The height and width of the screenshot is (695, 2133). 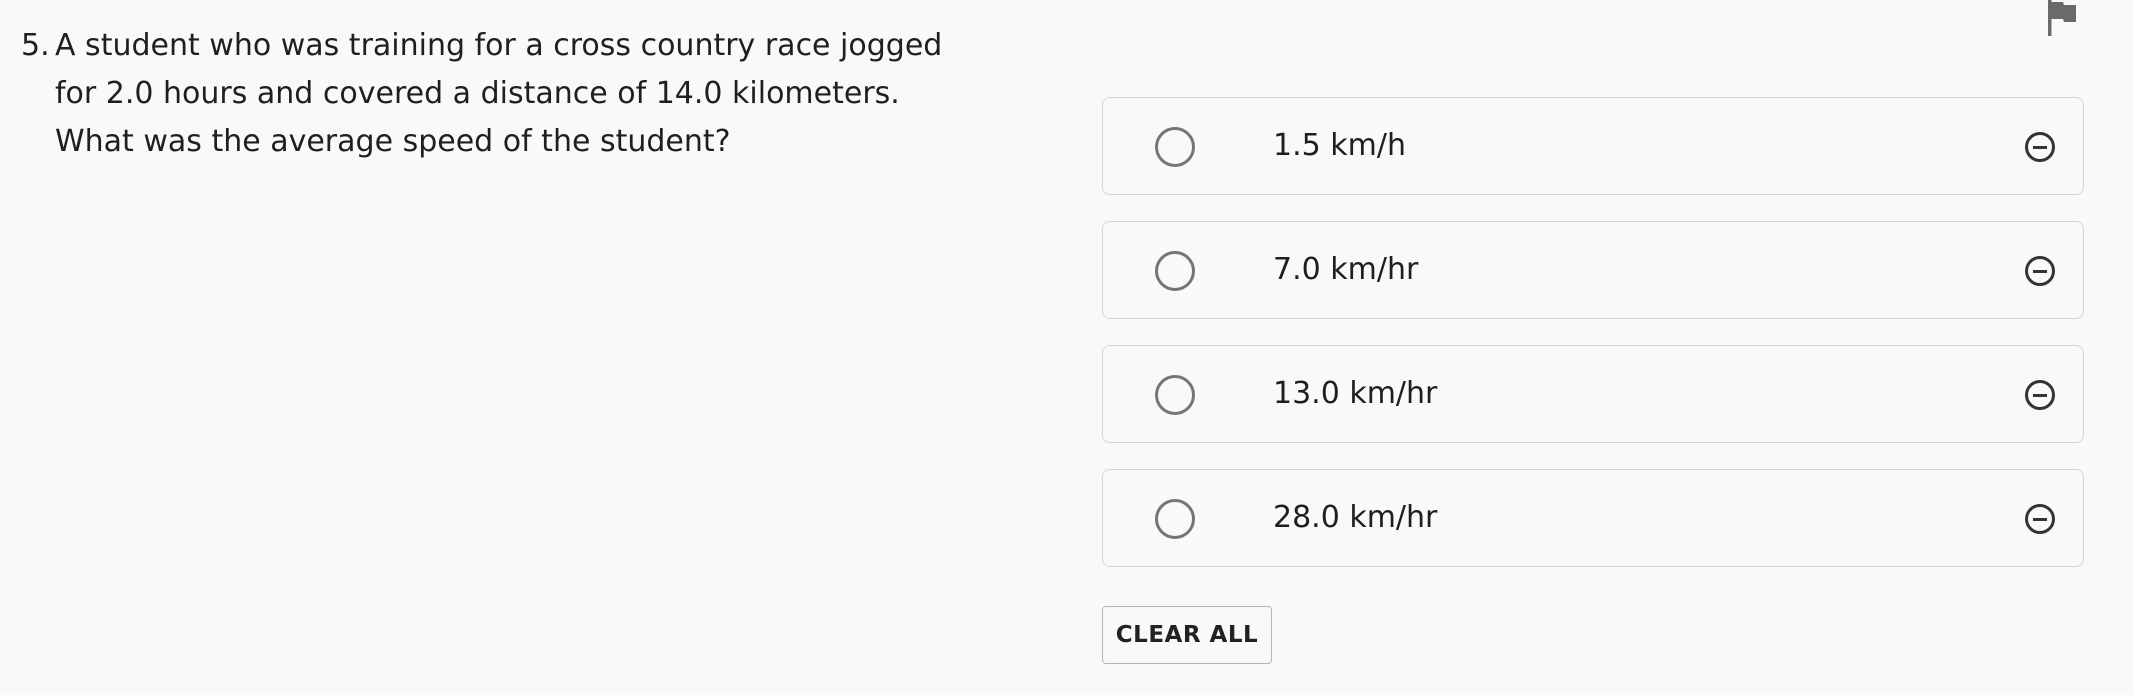 What do you see at coordinates (1593, 394) in the screenshot?
I see `answer-option-c: 13.0 km/hr` at bounding box center [1593, 394].